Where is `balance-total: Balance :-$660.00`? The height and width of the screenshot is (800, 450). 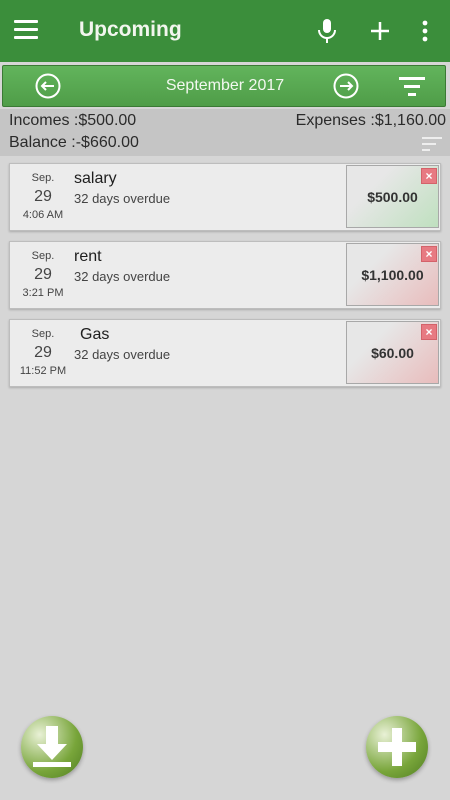 balance-total: Balance :-$660.00 is located at coordinates (74, 142).